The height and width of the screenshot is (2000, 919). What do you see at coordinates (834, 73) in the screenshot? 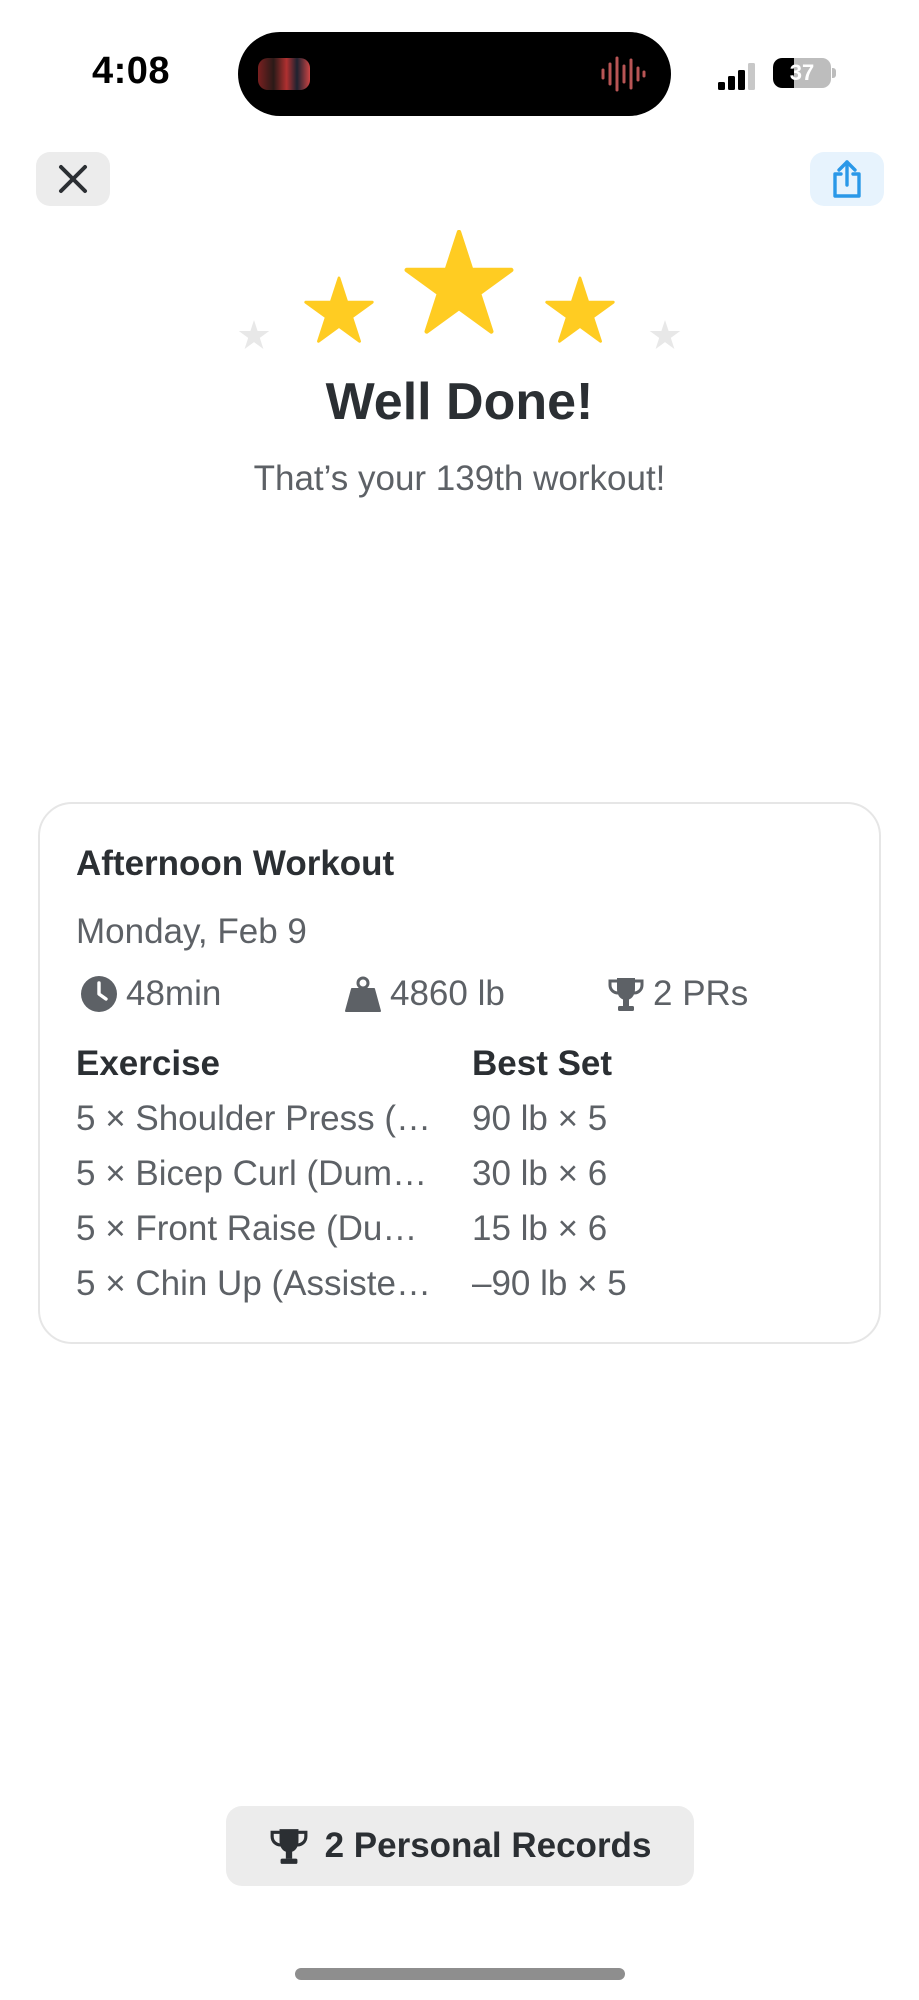
I see `battery-nub` at bounding box center [834, 73].